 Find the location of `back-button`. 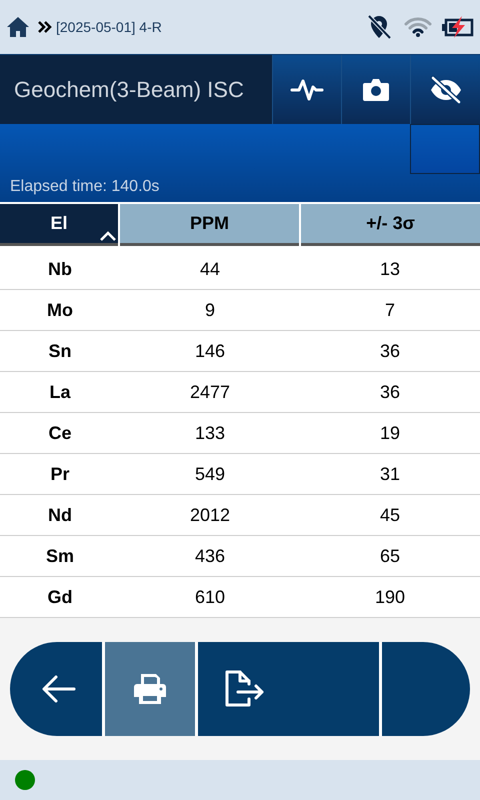

back-button is located at coordinates (56, 689).